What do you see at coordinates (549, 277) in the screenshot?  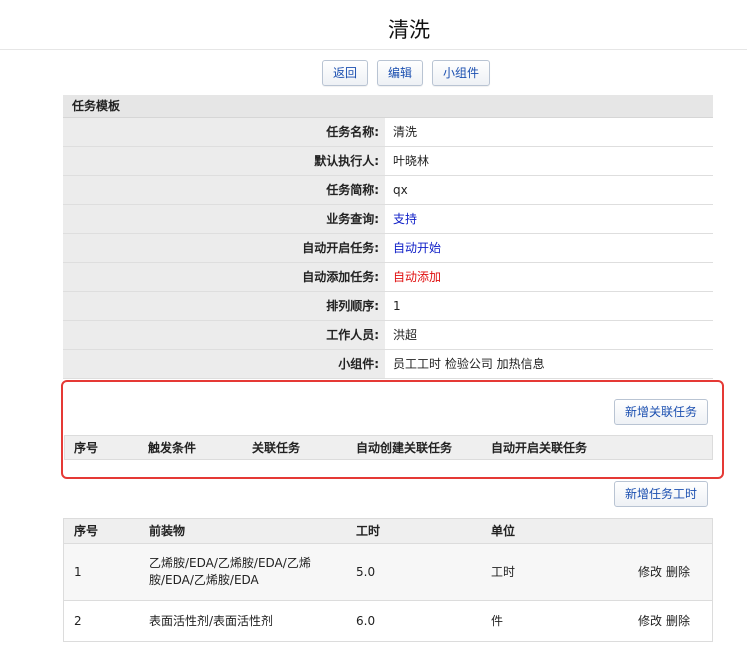 I see `field-value: 自动添加` at bounding box center [549, 277].